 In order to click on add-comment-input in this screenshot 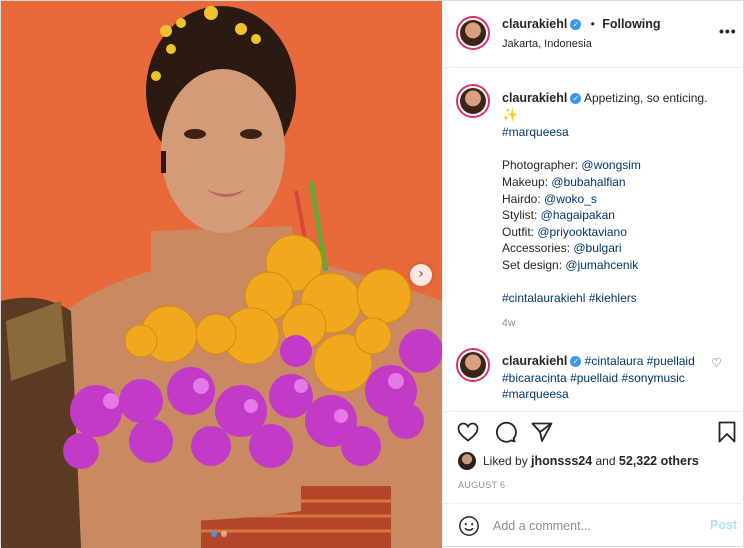, I will do `click(593, 526)`.